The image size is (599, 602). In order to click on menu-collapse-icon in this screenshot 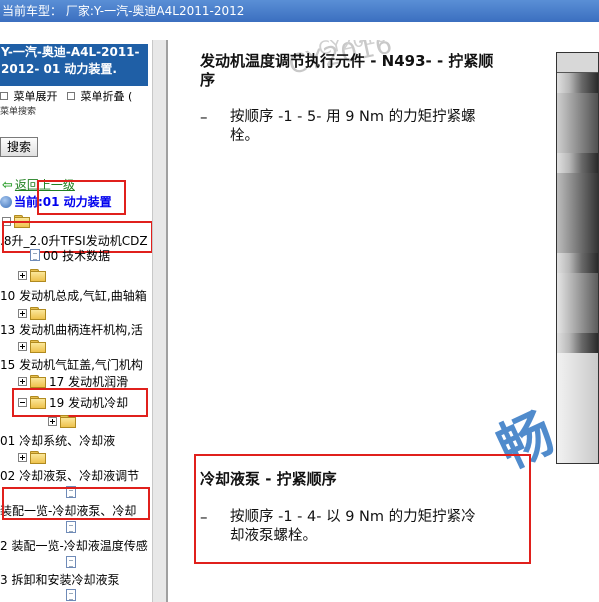, I will do `click(71, 96)`.